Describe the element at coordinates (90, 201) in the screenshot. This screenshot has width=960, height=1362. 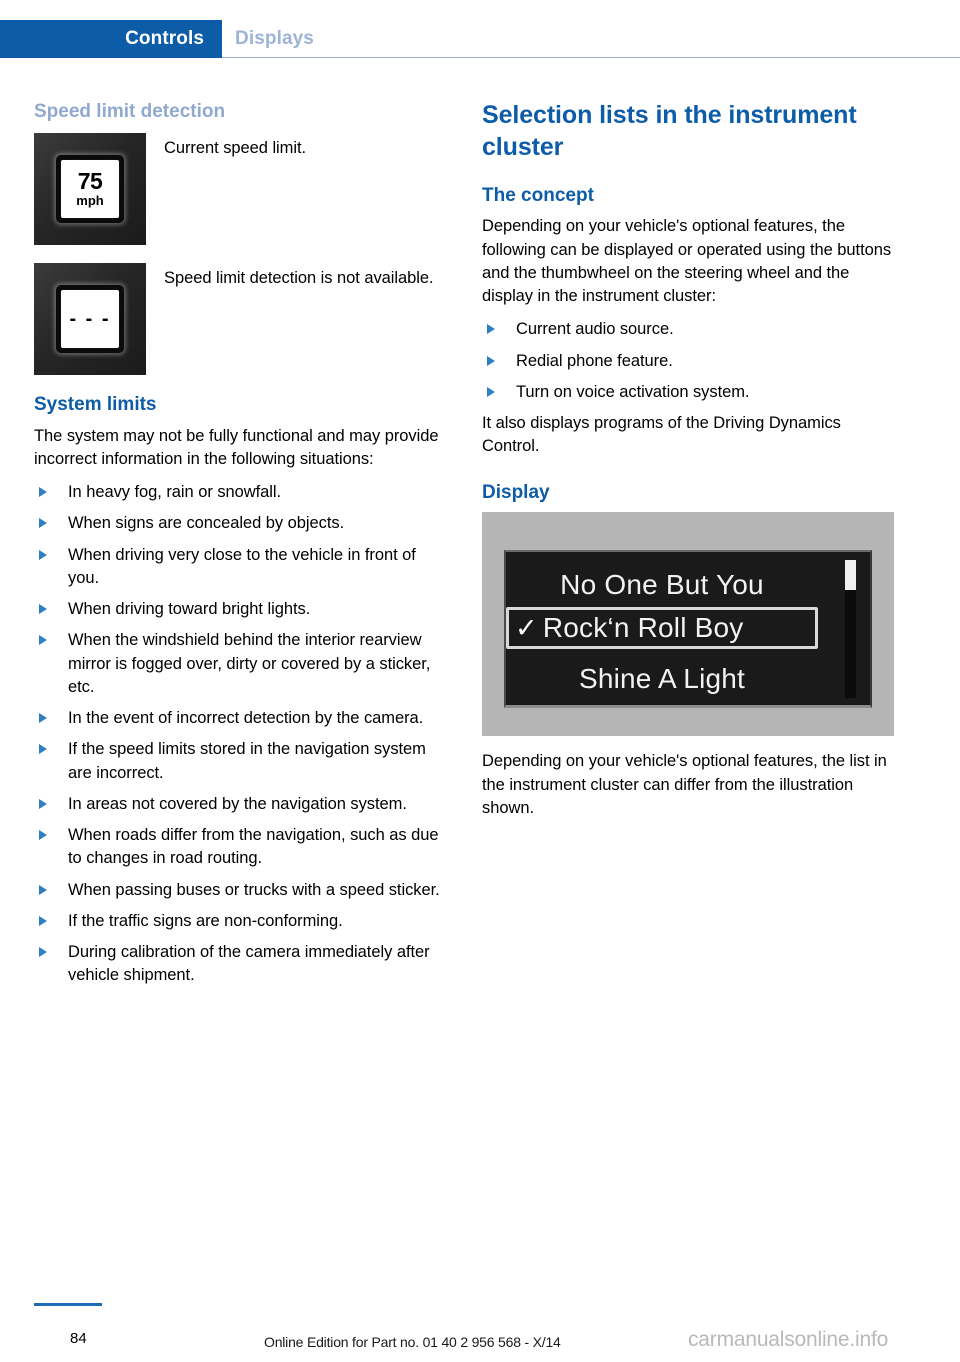
I see `sign-unit: mph` at that location.